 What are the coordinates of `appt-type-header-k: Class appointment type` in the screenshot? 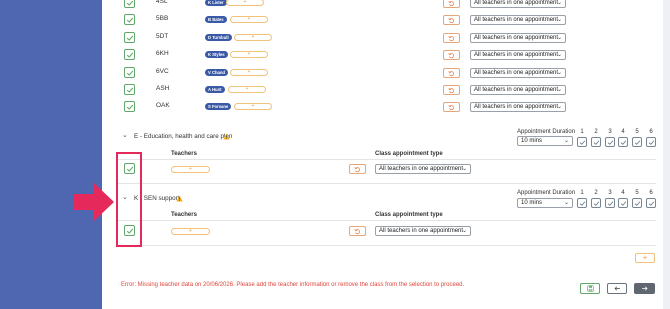 It's located at (409, 215).